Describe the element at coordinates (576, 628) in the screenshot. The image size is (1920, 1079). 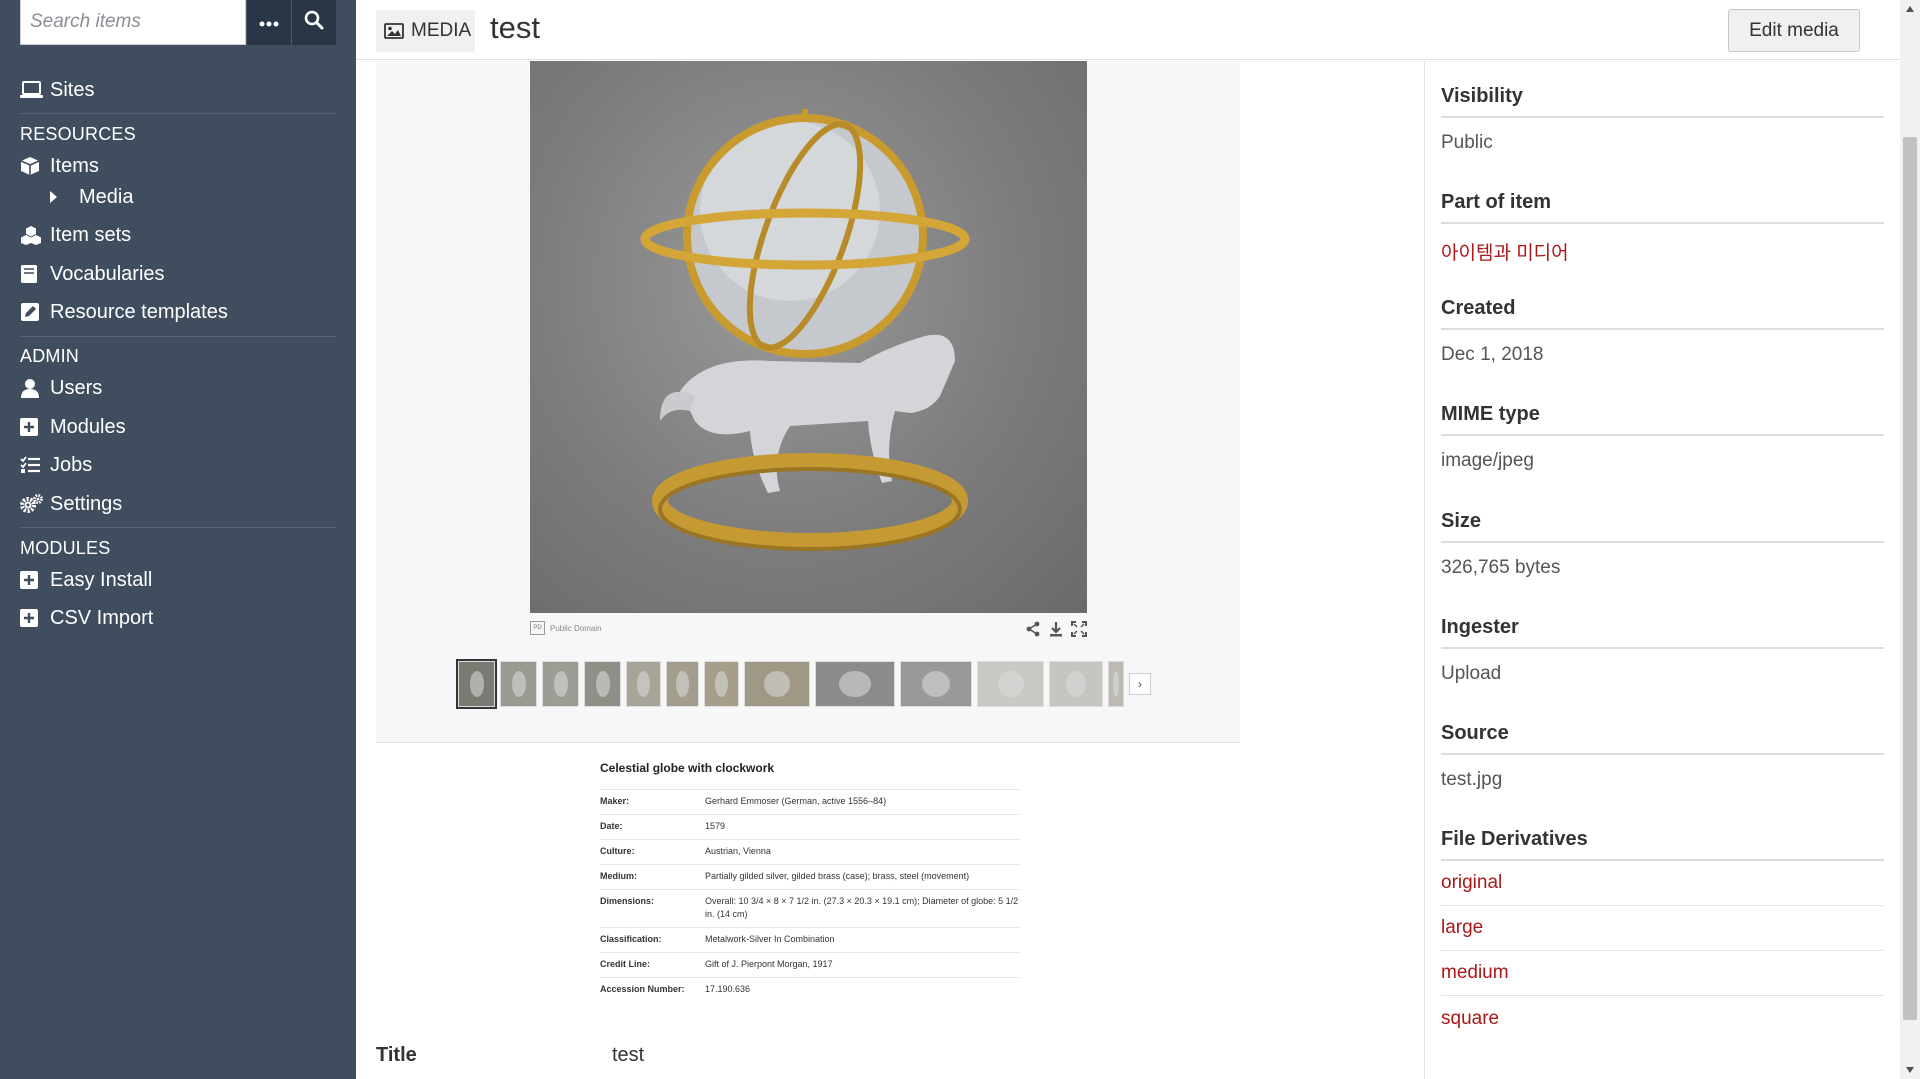
I see `rights-label: Public Domain` at that location.